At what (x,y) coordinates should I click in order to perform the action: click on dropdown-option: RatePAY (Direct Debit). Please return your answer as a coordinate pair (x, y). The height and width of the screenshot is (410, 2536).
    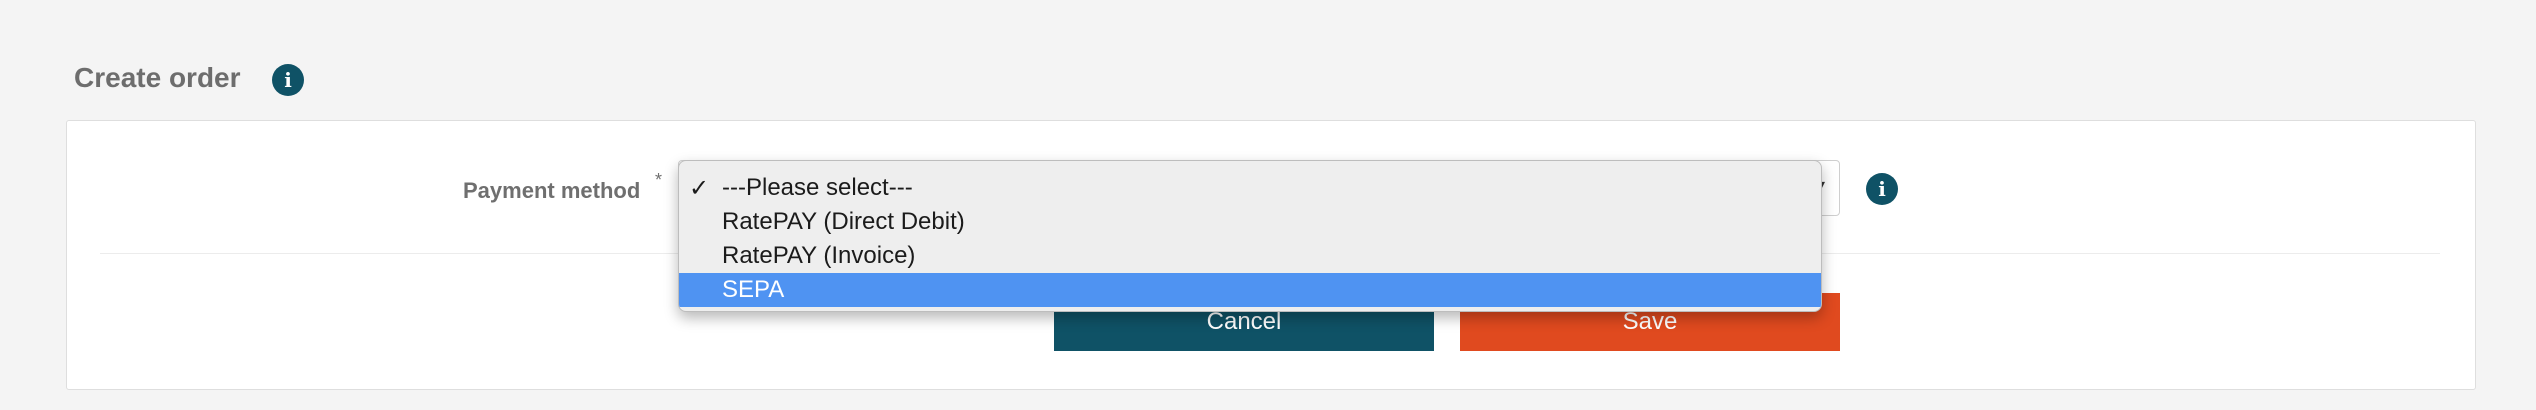
    Looking at the image, I should click on (1250, 222).